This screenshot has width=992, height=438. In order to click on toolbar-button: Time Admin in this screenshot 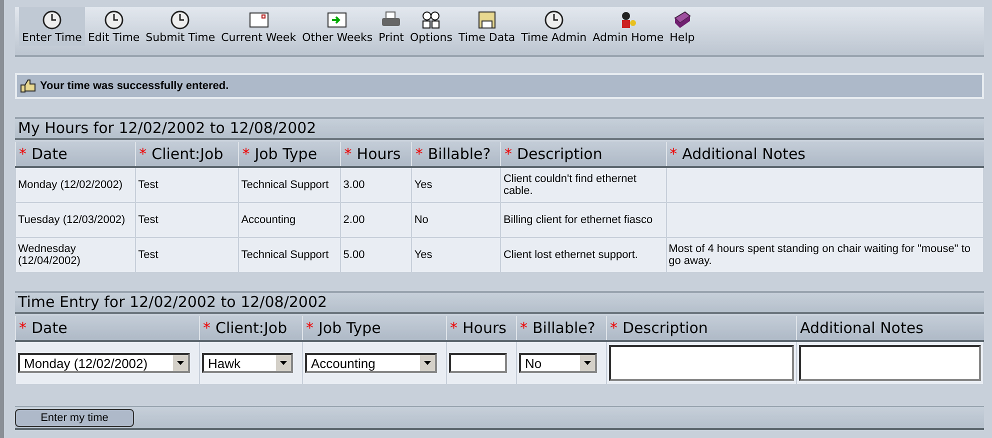, I will do `click(554, 26)`.